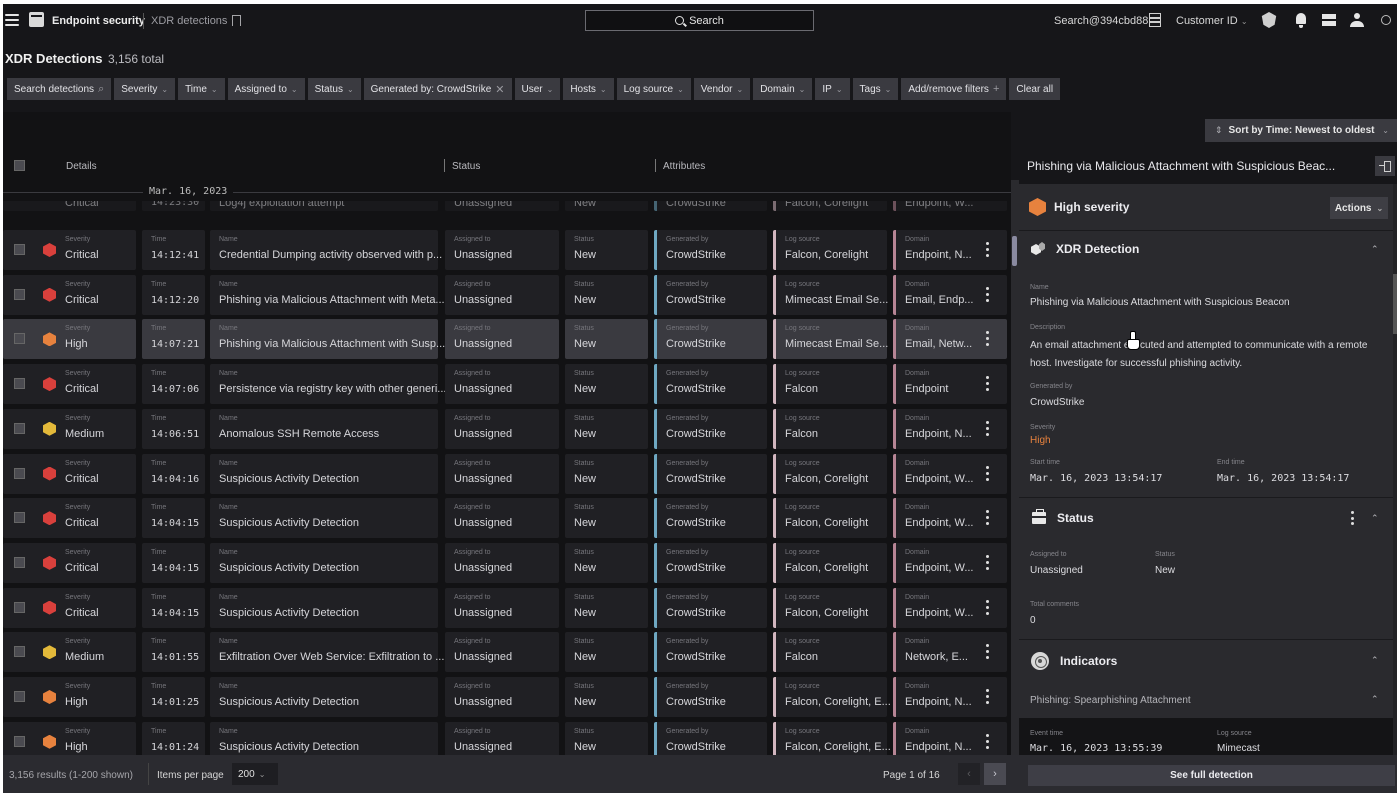 This screenshot has width=1400, height=795. What do you see at coordinates (1357, 20) in the screenshot?
I see `user-profile-icon` at bounding box center [1357, 20].